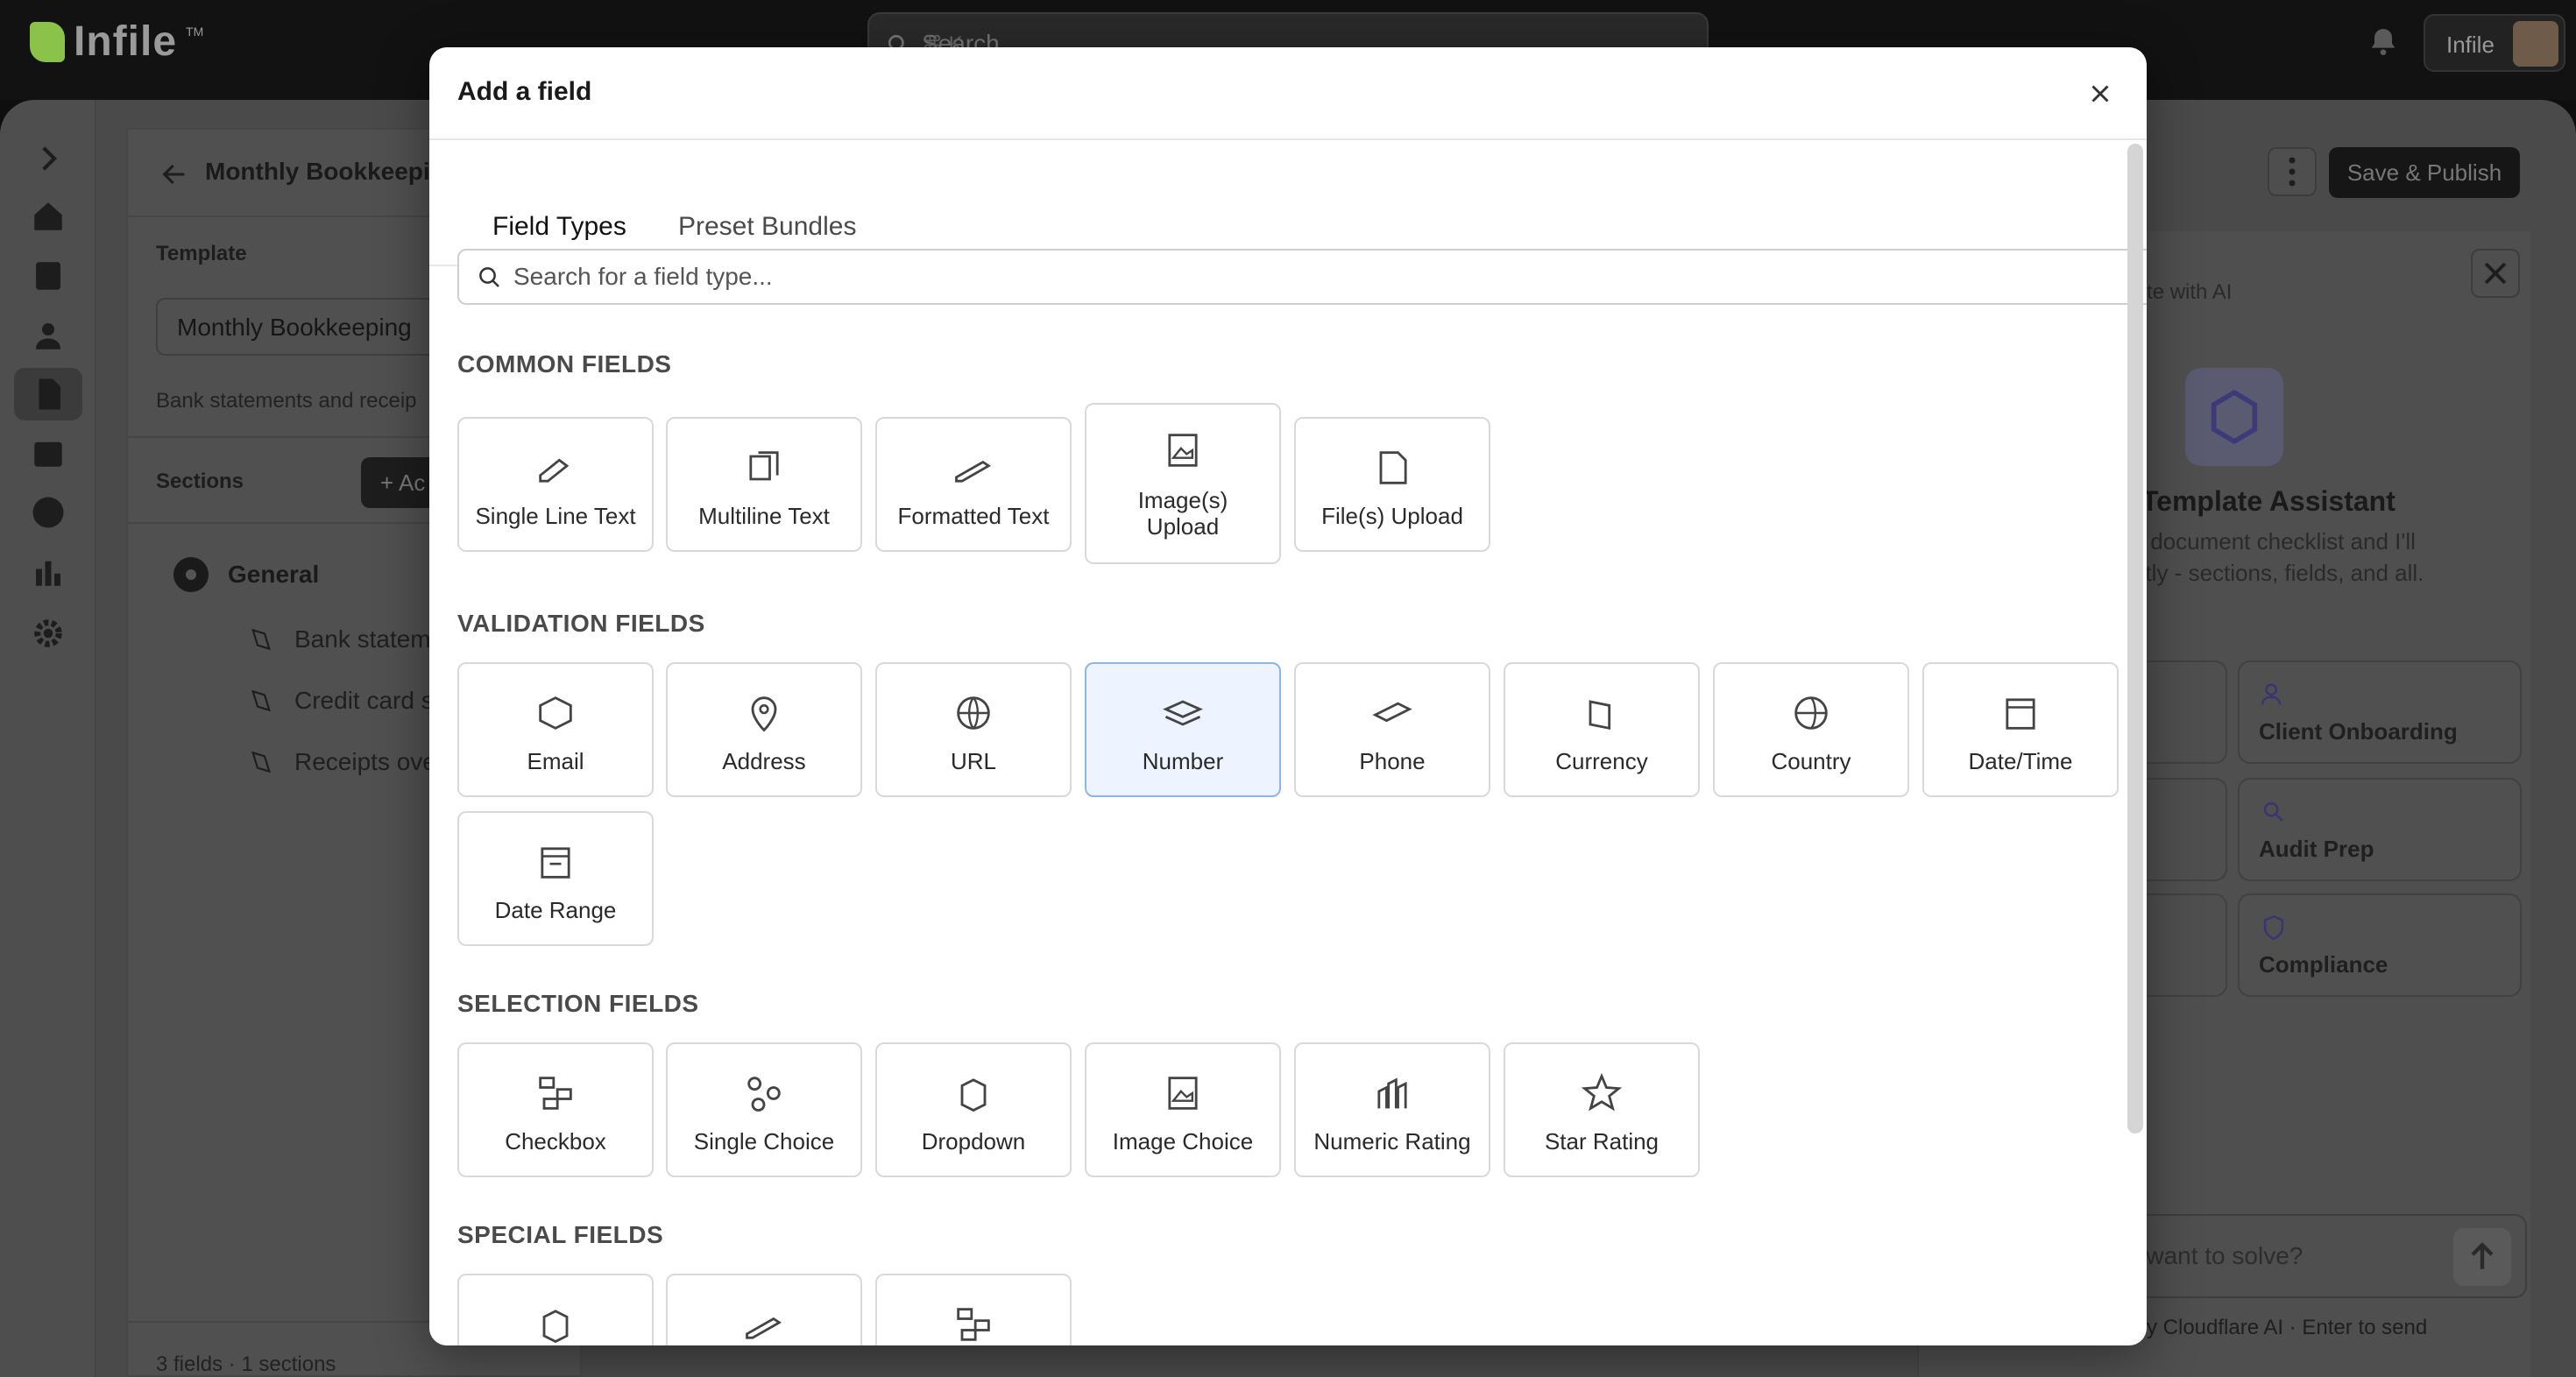 This screenshot has height=1377, width=2576. I want to click on user-menu: Infile, so click(2494, 43).